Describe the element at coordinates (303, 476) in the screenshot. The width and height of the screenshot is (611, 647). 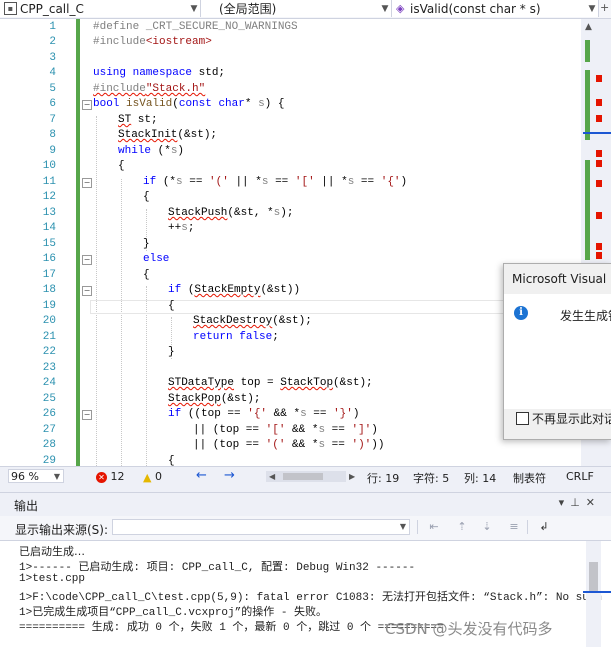
I see `horizontal-scroll-thumb` at that location.